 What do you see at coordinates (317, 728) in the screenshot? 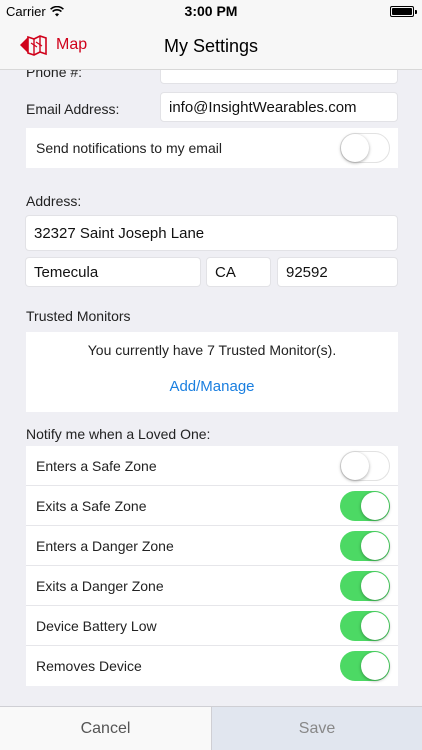
I see `save-button: Save` at bounding box center [317, 728].